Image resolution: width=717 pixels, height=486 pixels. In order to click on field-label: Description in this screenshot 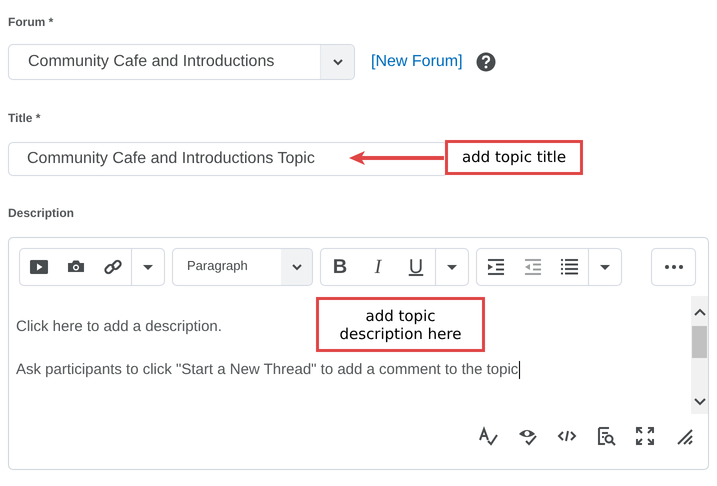, I will do `click(42, 213)`.